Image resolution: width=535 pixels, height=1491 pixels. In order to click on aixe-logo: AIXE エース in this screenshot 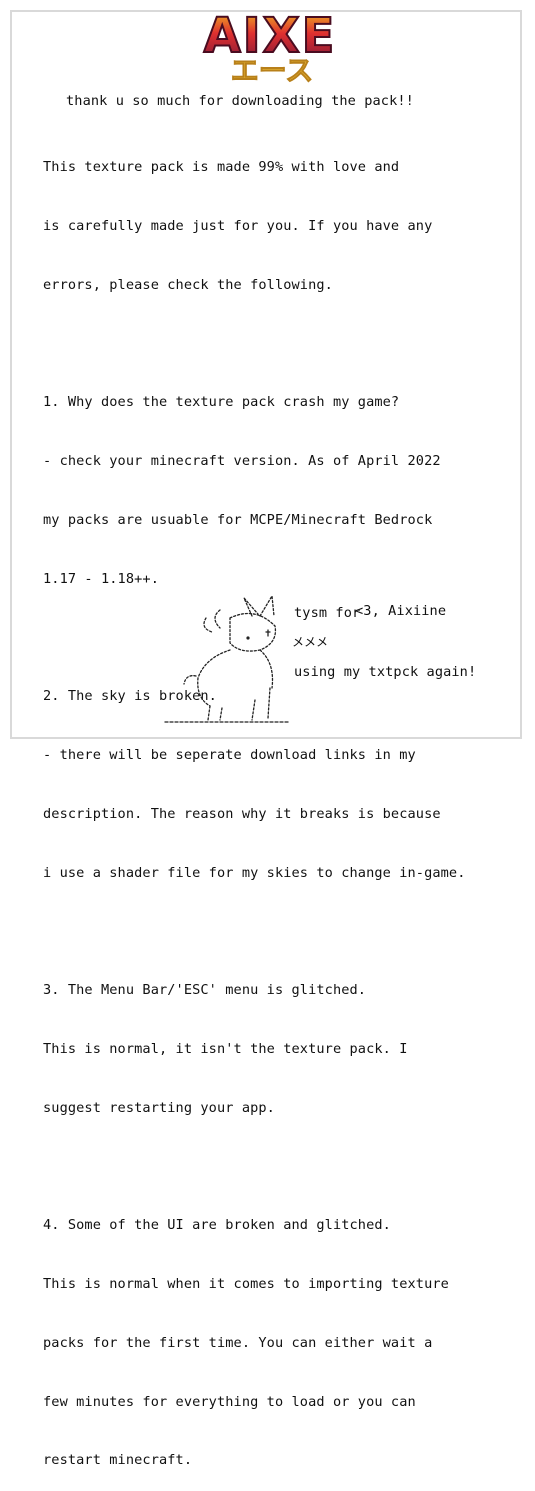, I will do `click(269, 46)`.